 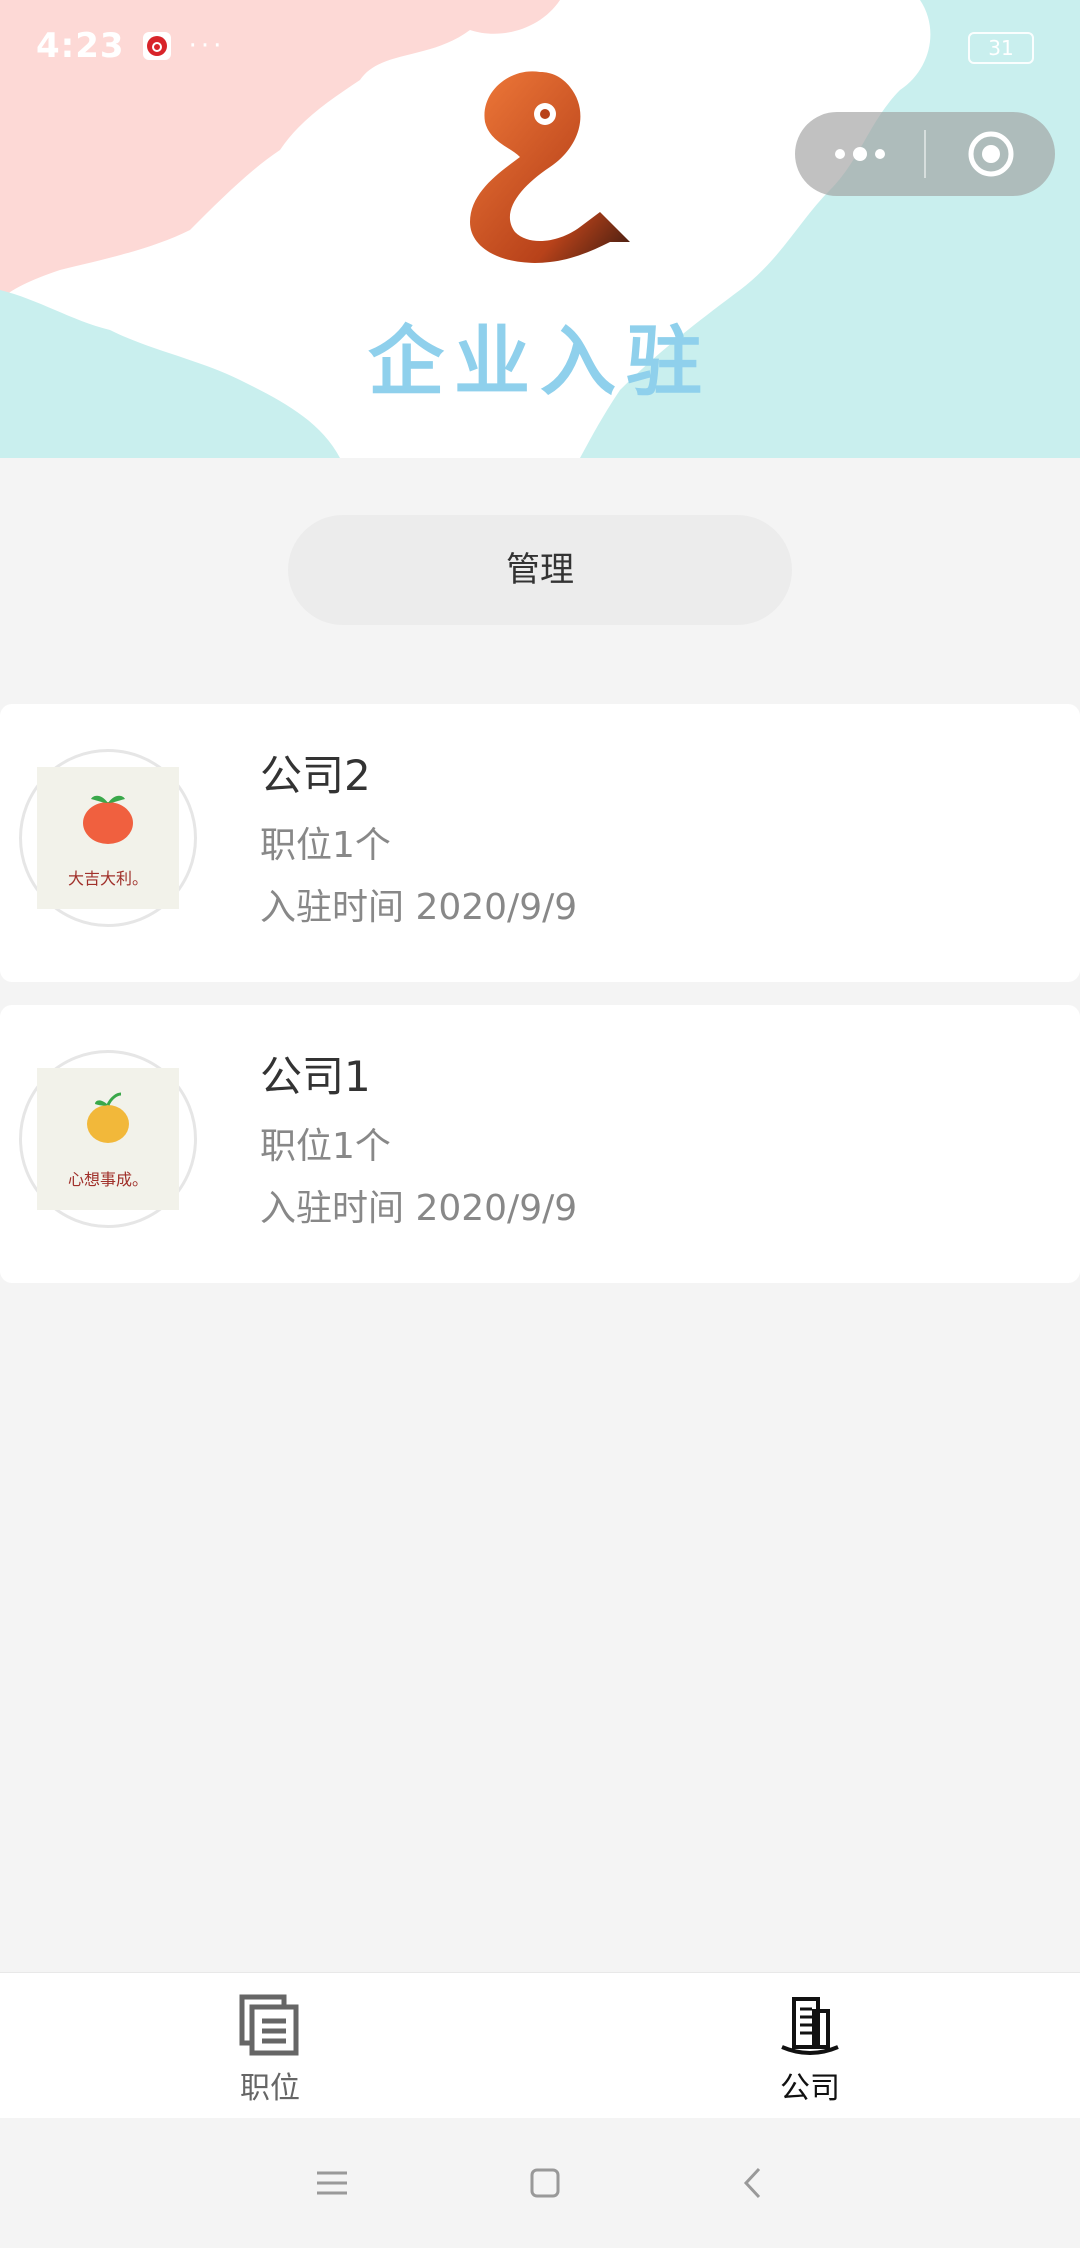 I want to click on tab-companies-label: 公司, so click(x=810, y=2088).